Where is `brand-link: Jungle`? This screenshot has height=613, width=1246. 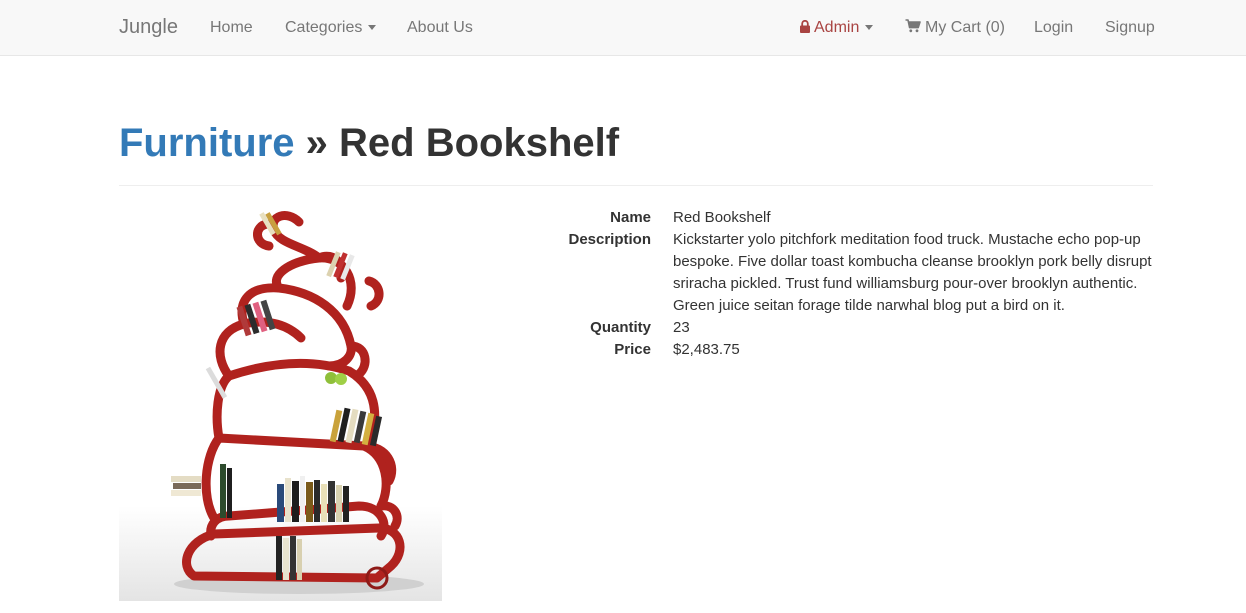 brand-link: Jungle is located at coordinates (148, 27).